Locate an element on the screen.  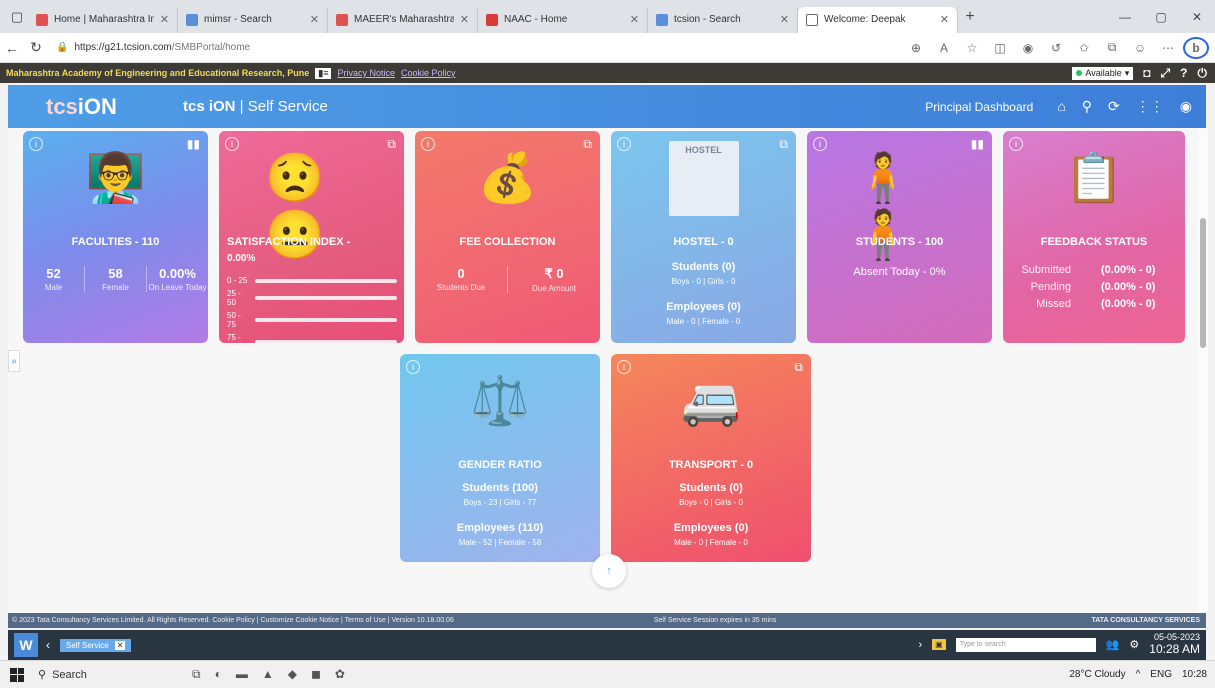
cookie-policy-link: Cookie Policy is located at coordinates (428, 73).